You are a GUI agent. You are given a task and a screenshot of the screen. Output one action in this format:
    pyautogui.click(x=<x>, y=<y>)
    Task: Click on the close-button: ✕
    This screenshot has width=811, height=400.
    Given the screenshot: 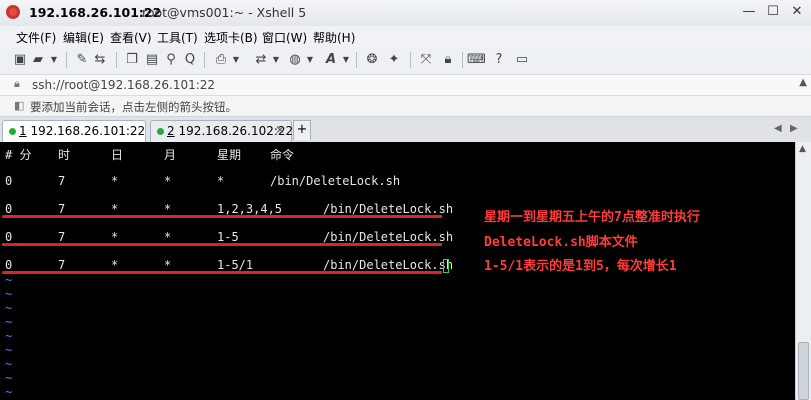 What is the action you would take?
    pyautogui.click(x=797, y=12)
    